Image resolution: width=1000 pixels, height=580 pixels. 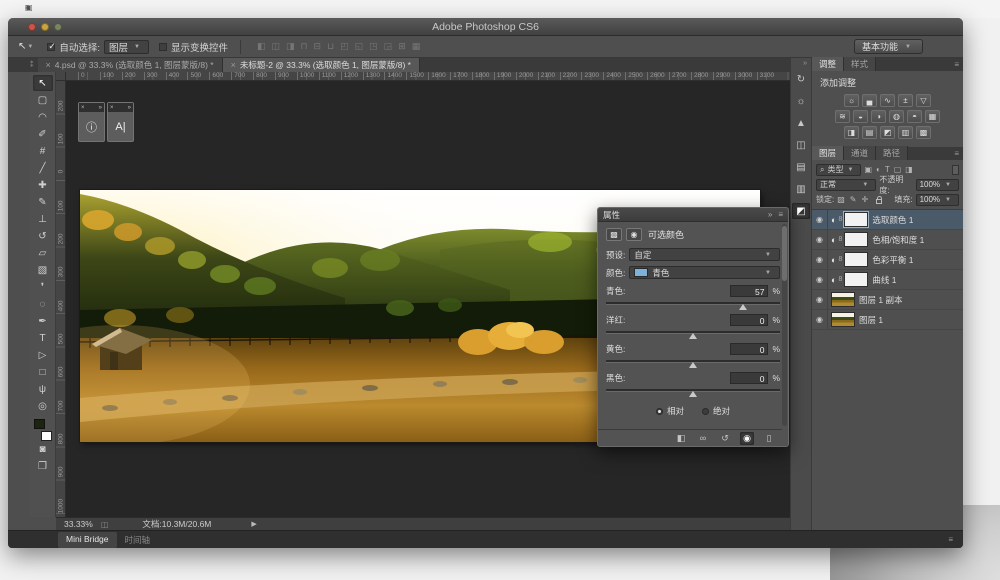 What do you see at coordinates (860, 64) in the screenshot?
I see `tab-styles: 样式` at bounding box center [860, 64].